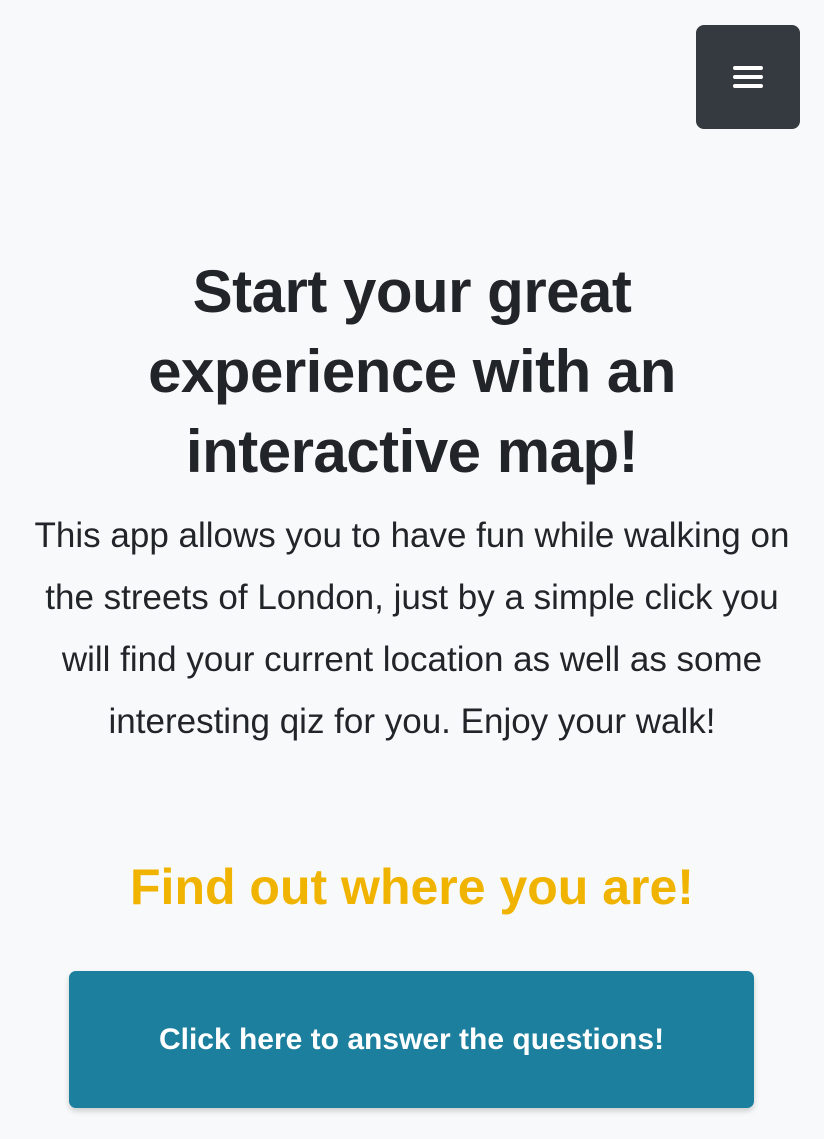 This screenshot has width=824, height=1139. I want to click on menu-toggle-button, so click(748, 77).